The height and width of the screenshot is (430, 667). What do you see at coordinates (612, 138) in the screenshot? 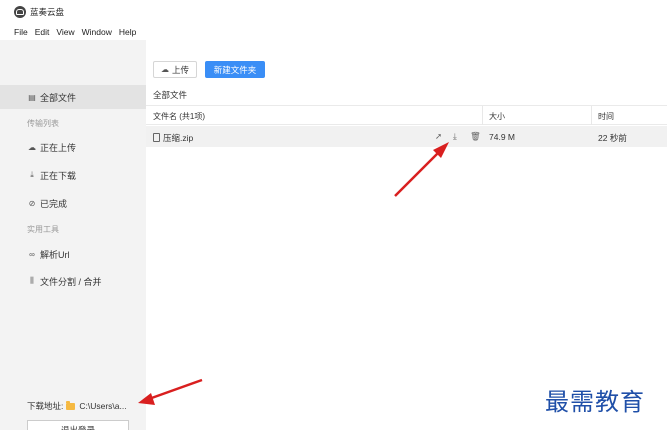
I see `file-time: 22 秒前` at bounding box center [612, 138].